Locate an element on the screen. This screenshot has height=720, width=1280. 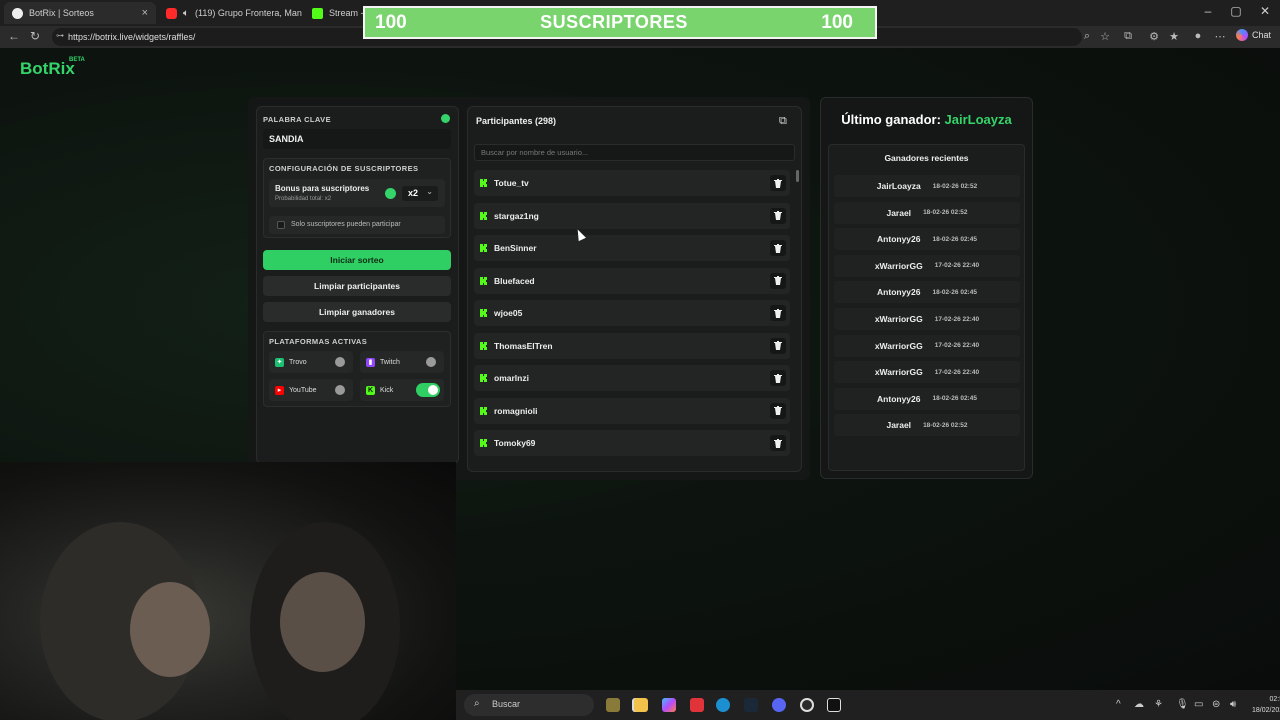
close-icon: × is located at coordinates (145, 13).